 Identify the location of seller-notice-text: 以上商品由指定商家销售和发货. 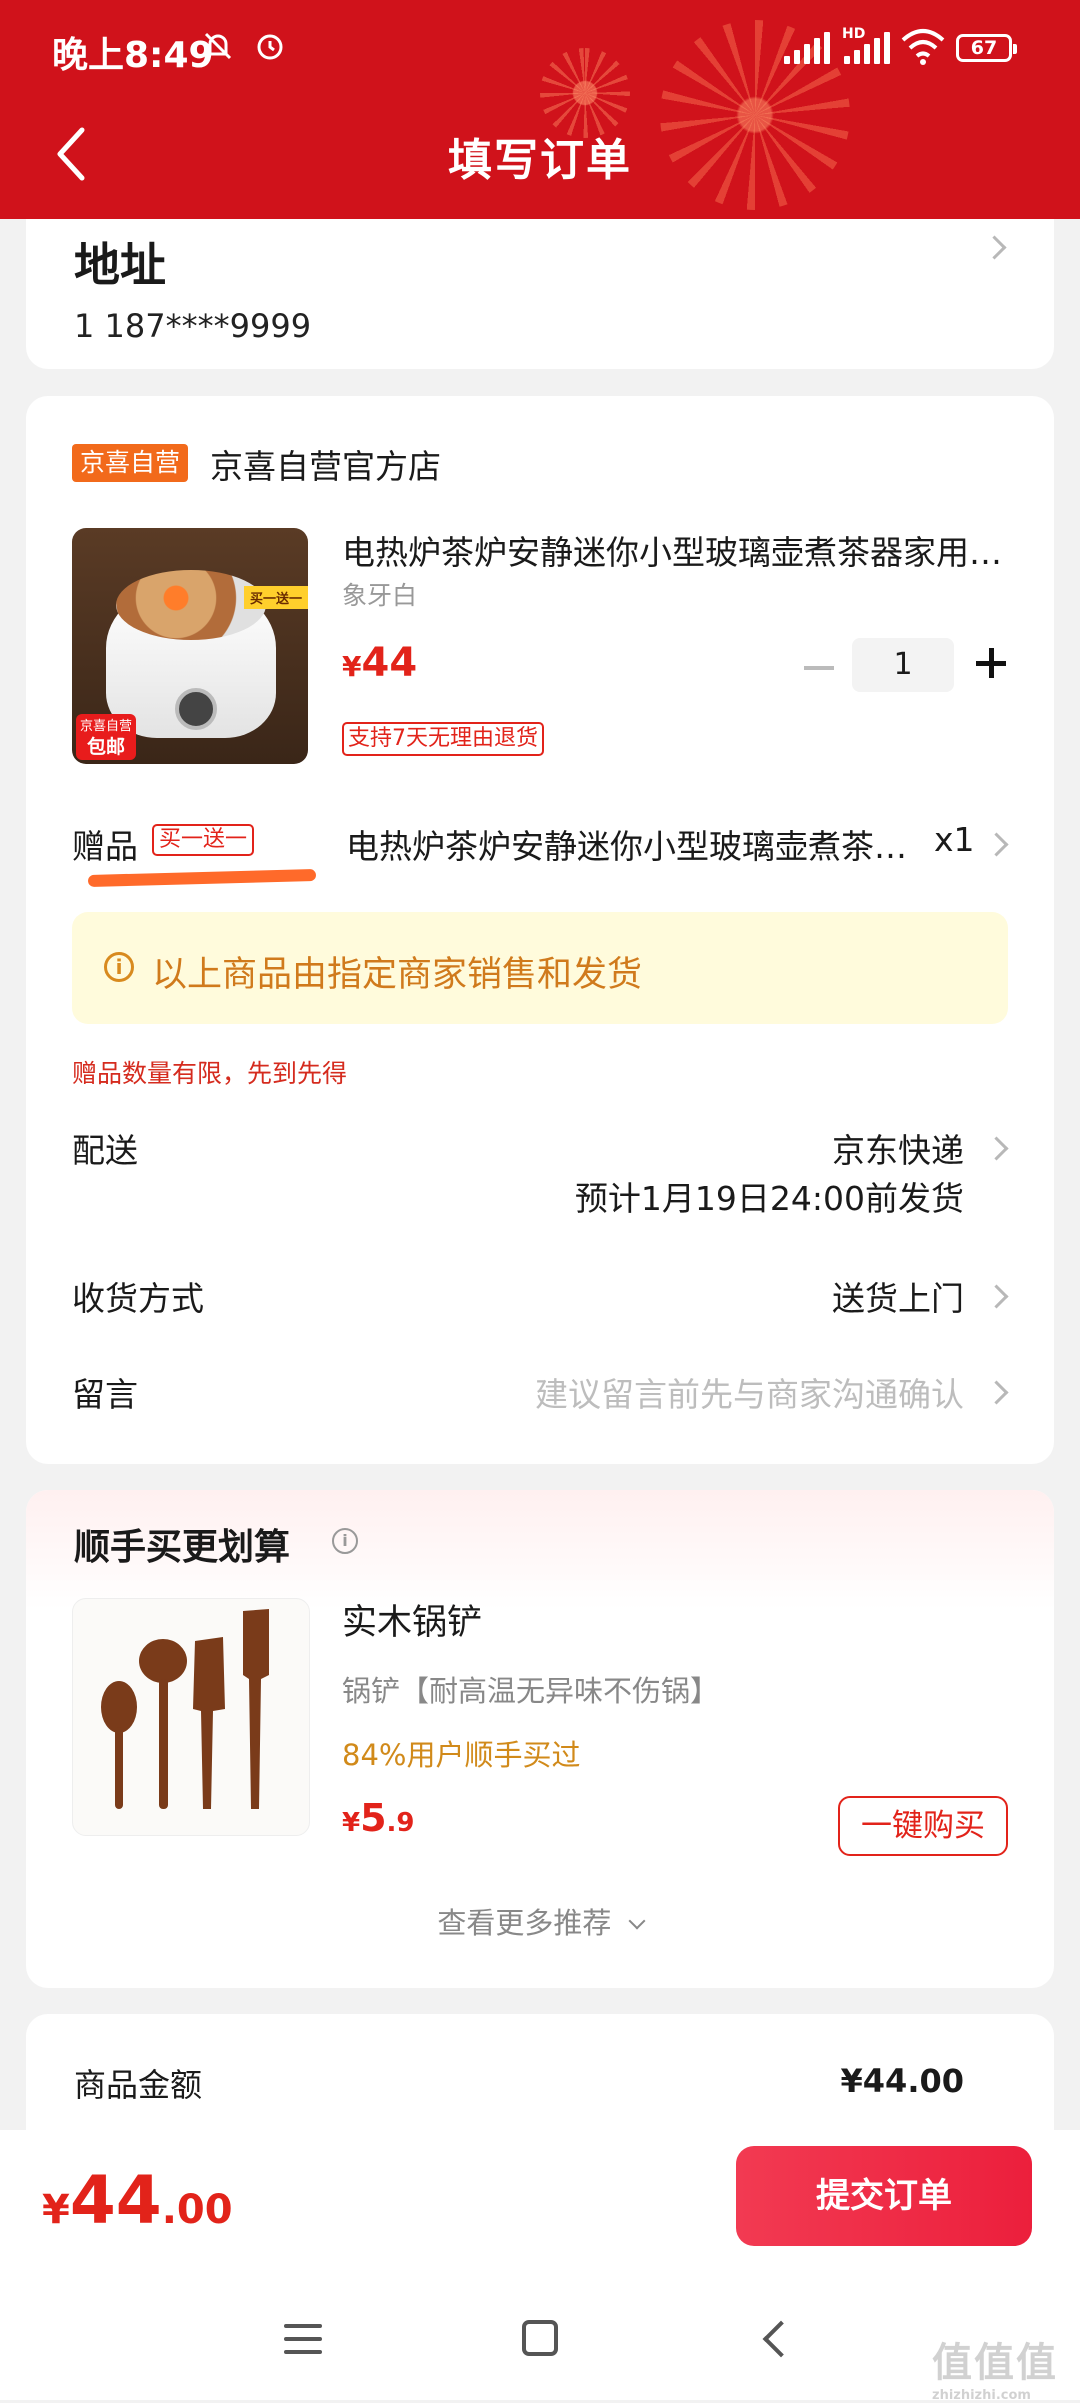
(397, 975).